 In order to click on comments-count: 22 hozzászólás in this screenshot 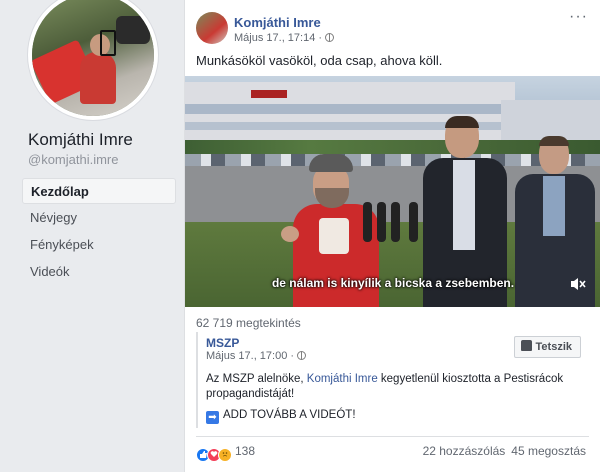, I will do `click(464, 451)`.